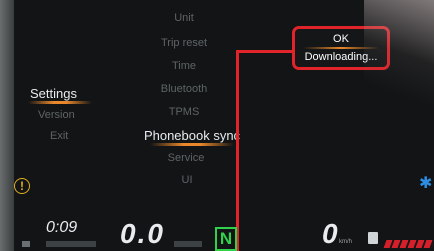 The height and width of the screenshot is (251, 434). Describe the element at coordinates (62, 227) in the screenshot. I see `clock-time: 0:09` at that location.